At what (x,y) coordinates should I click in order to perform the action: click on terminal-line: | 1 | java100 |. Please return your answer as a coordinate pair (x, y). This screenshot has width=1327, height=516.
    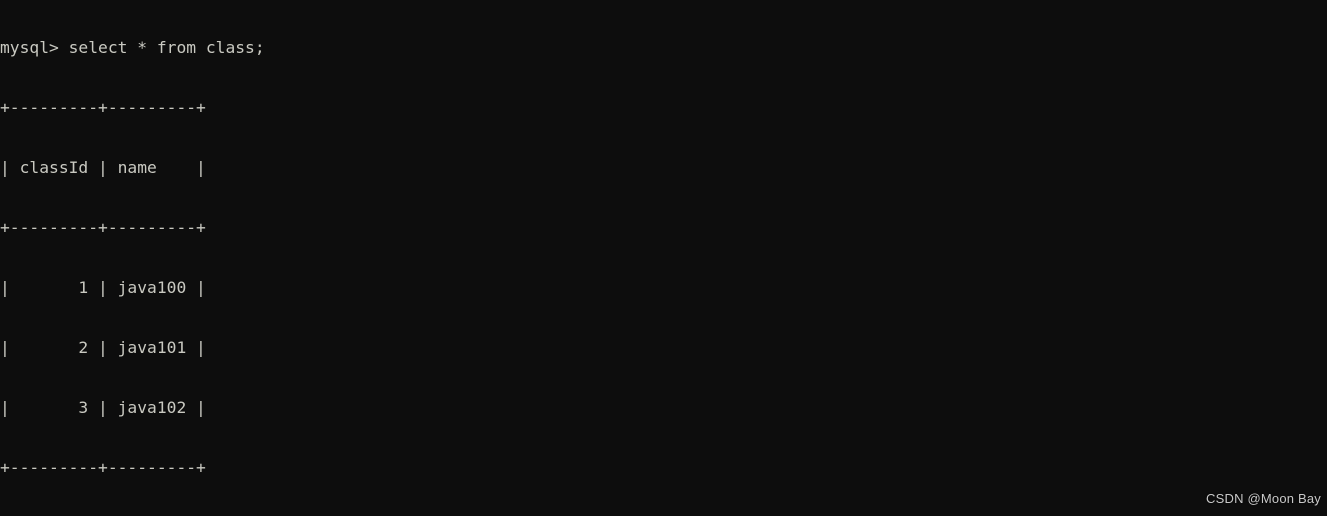
    Looking at the image, I should click on (103, 287).